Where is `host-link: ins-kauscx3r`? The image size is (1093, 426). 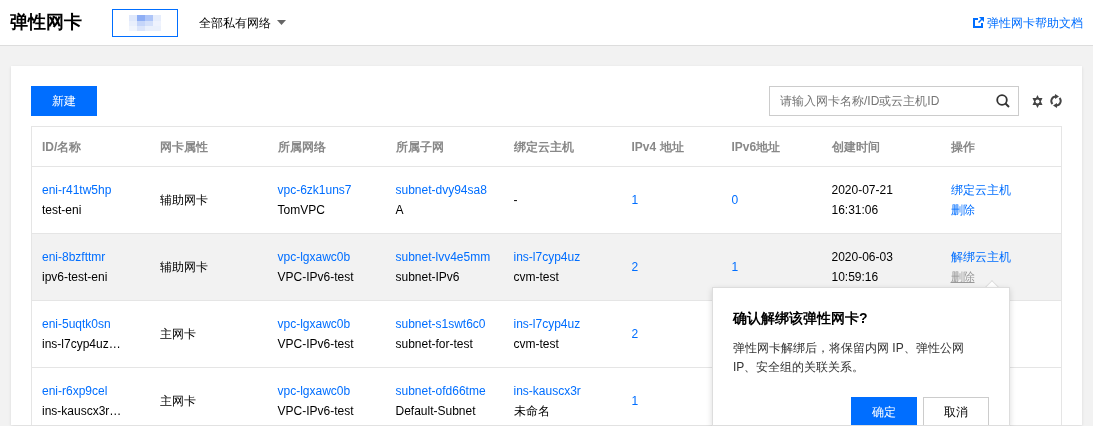 host-link: ins-kauscx3r is located at coordinates (547, 391).